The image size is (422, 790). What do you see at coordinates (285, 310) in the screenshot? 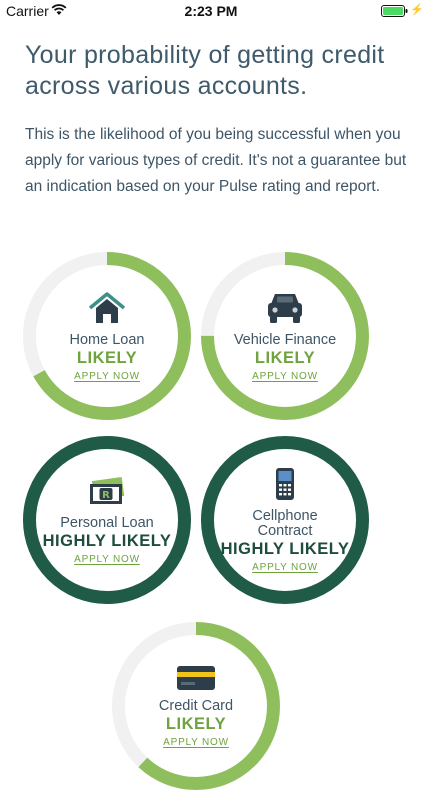
I see `car-icon` at bounding box center [285, 310].